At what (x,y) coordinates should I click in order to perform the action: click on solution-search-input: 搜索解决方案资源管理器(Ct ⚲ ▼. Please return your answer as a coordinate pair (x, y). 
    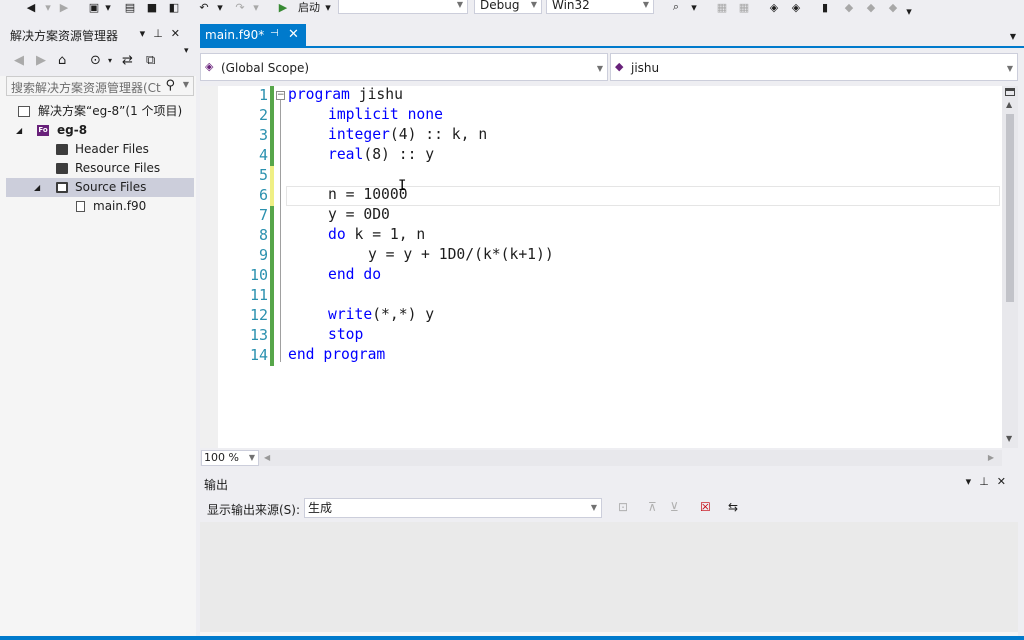
    Looking at the image, I should click on (100, 86).